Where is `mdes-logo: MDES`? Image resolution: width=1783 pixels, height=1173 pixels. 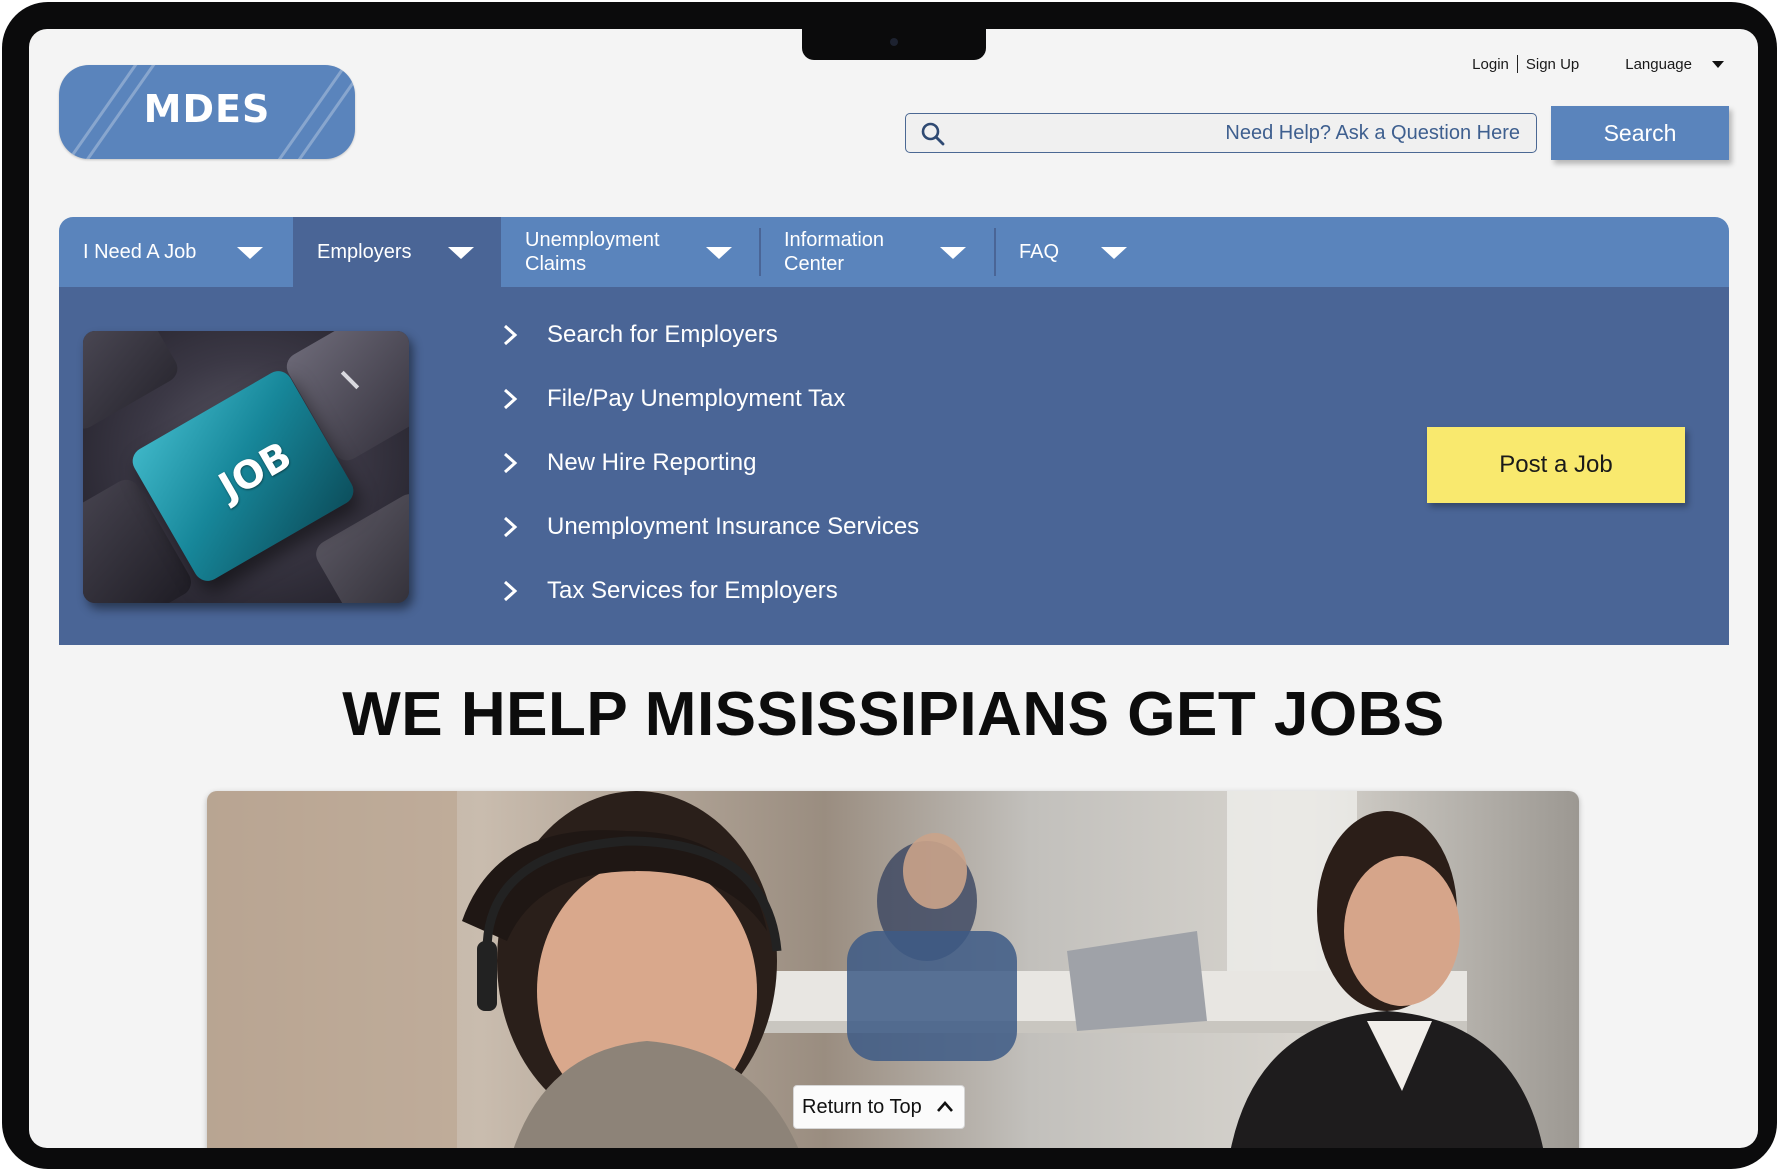
mdes-logo: MDES is located at coordinates (207, 112).